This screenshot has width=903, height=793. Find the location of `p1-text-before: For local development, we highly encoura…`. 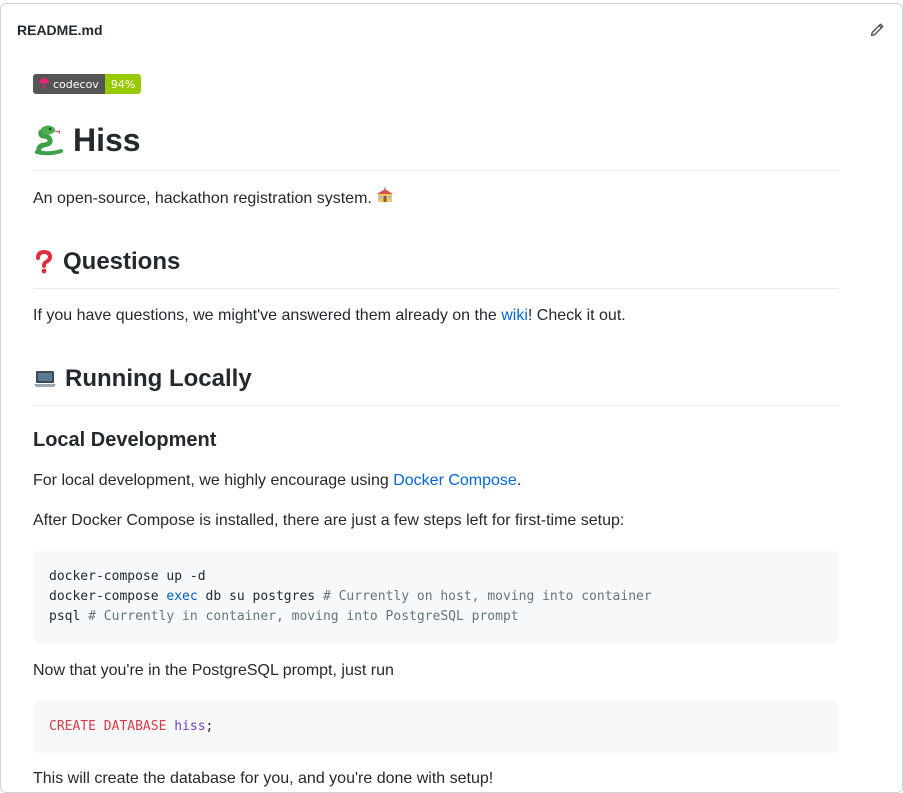

p1-text-before: For local development, we highly encoura… is located at coordinates (213, 480).